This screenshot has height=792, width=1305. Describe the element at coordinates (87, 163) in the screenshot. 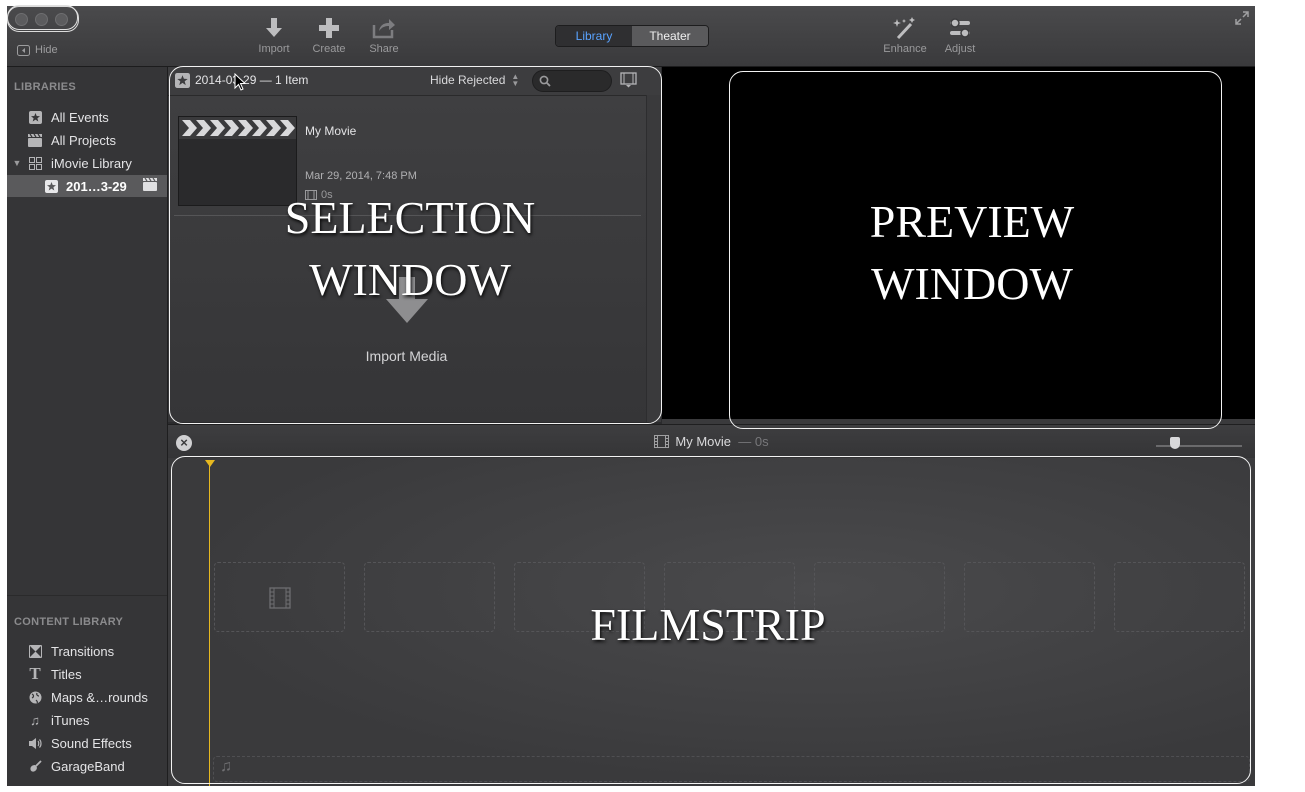

I see `sidebar-item-imovie-library: ▼ iMovie Library` at that location.